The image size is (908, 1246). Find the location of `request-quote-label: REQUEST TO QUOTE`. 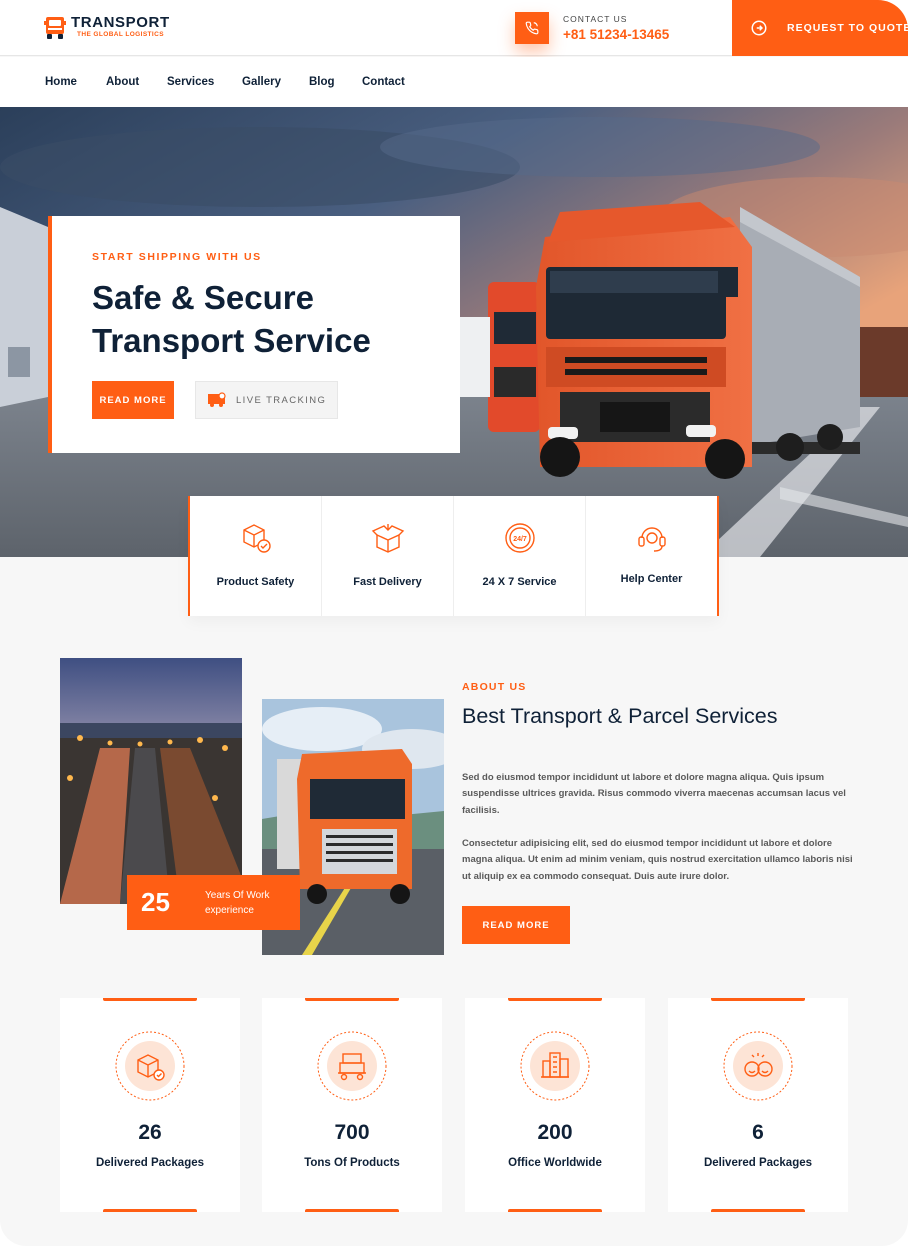

request-quote-label: REQUEST TO QUOTE is located at coordinates (847, 28).